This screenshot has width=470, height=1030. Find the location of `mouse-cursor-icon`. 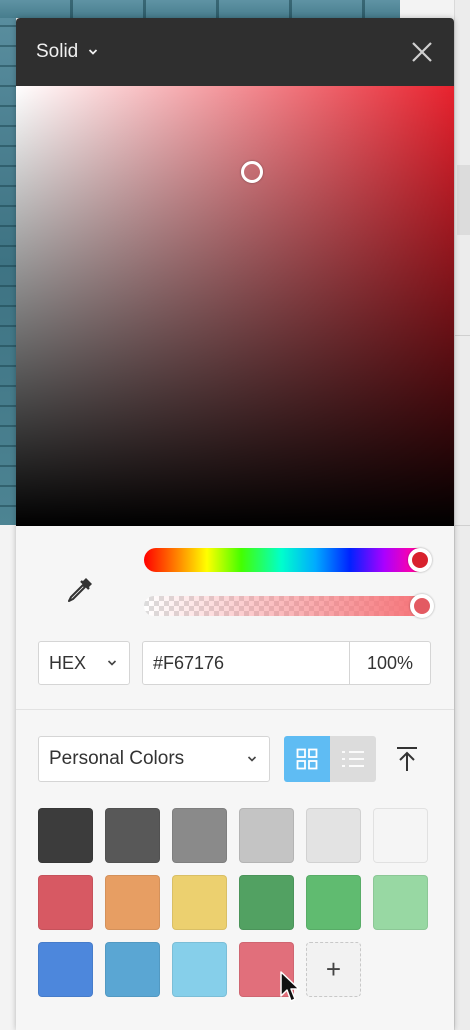

mouse-cursor-icon is located at coordinates (290, 986).